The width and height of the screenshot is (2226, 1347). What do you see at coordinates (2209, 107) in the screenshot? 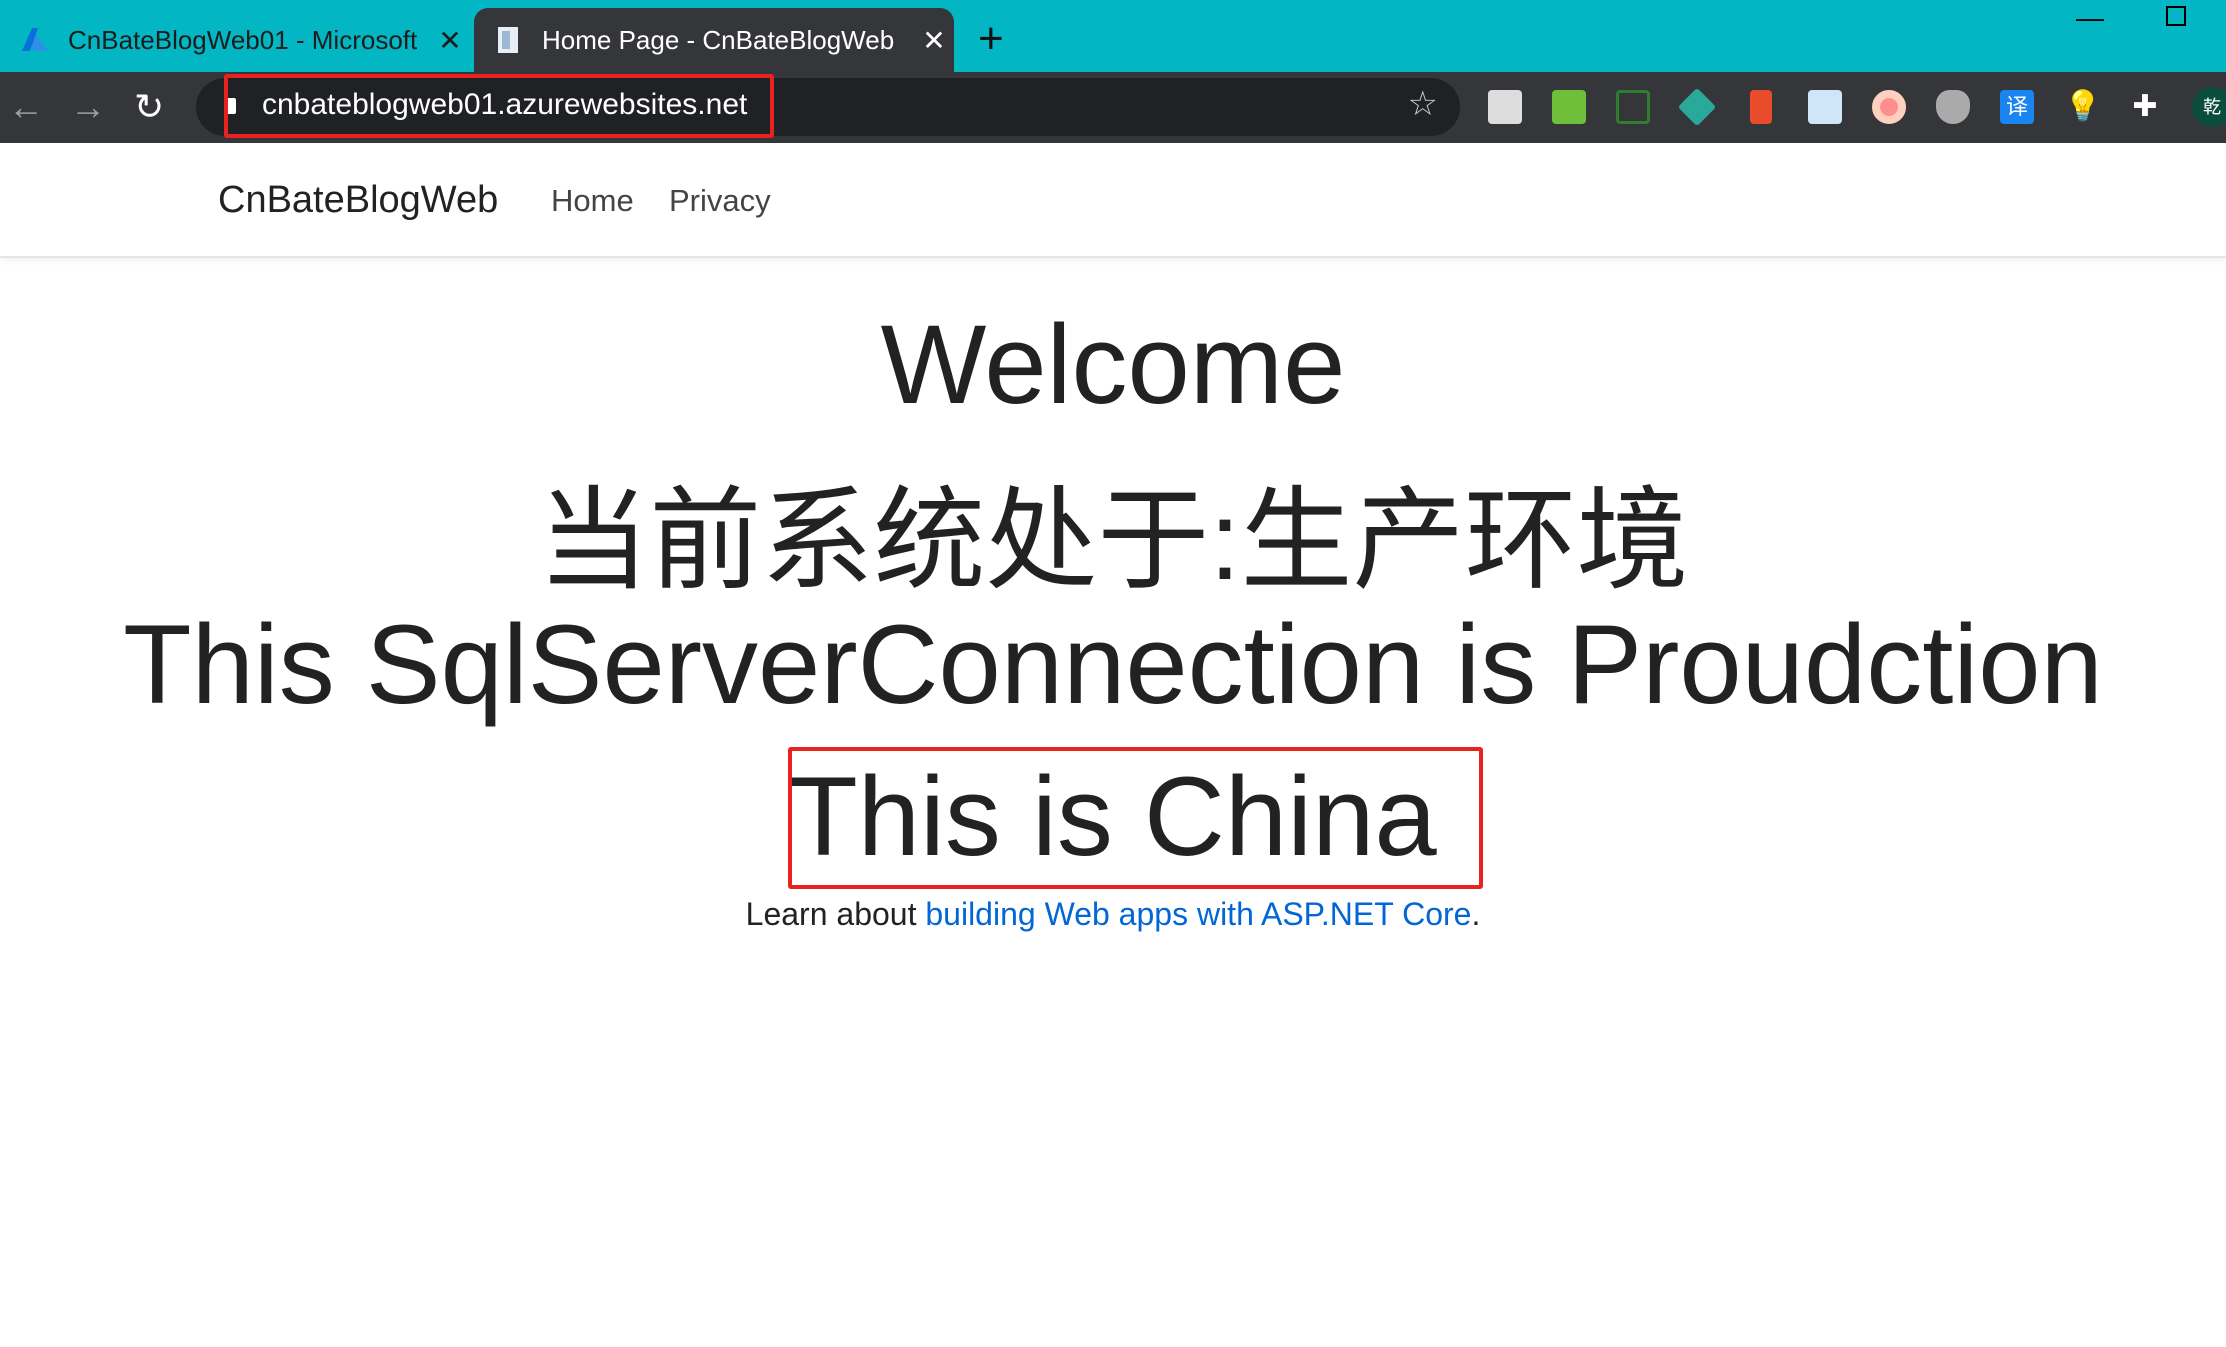
I see `profile-avatar: 乾` at bounding box center [2209, 107].